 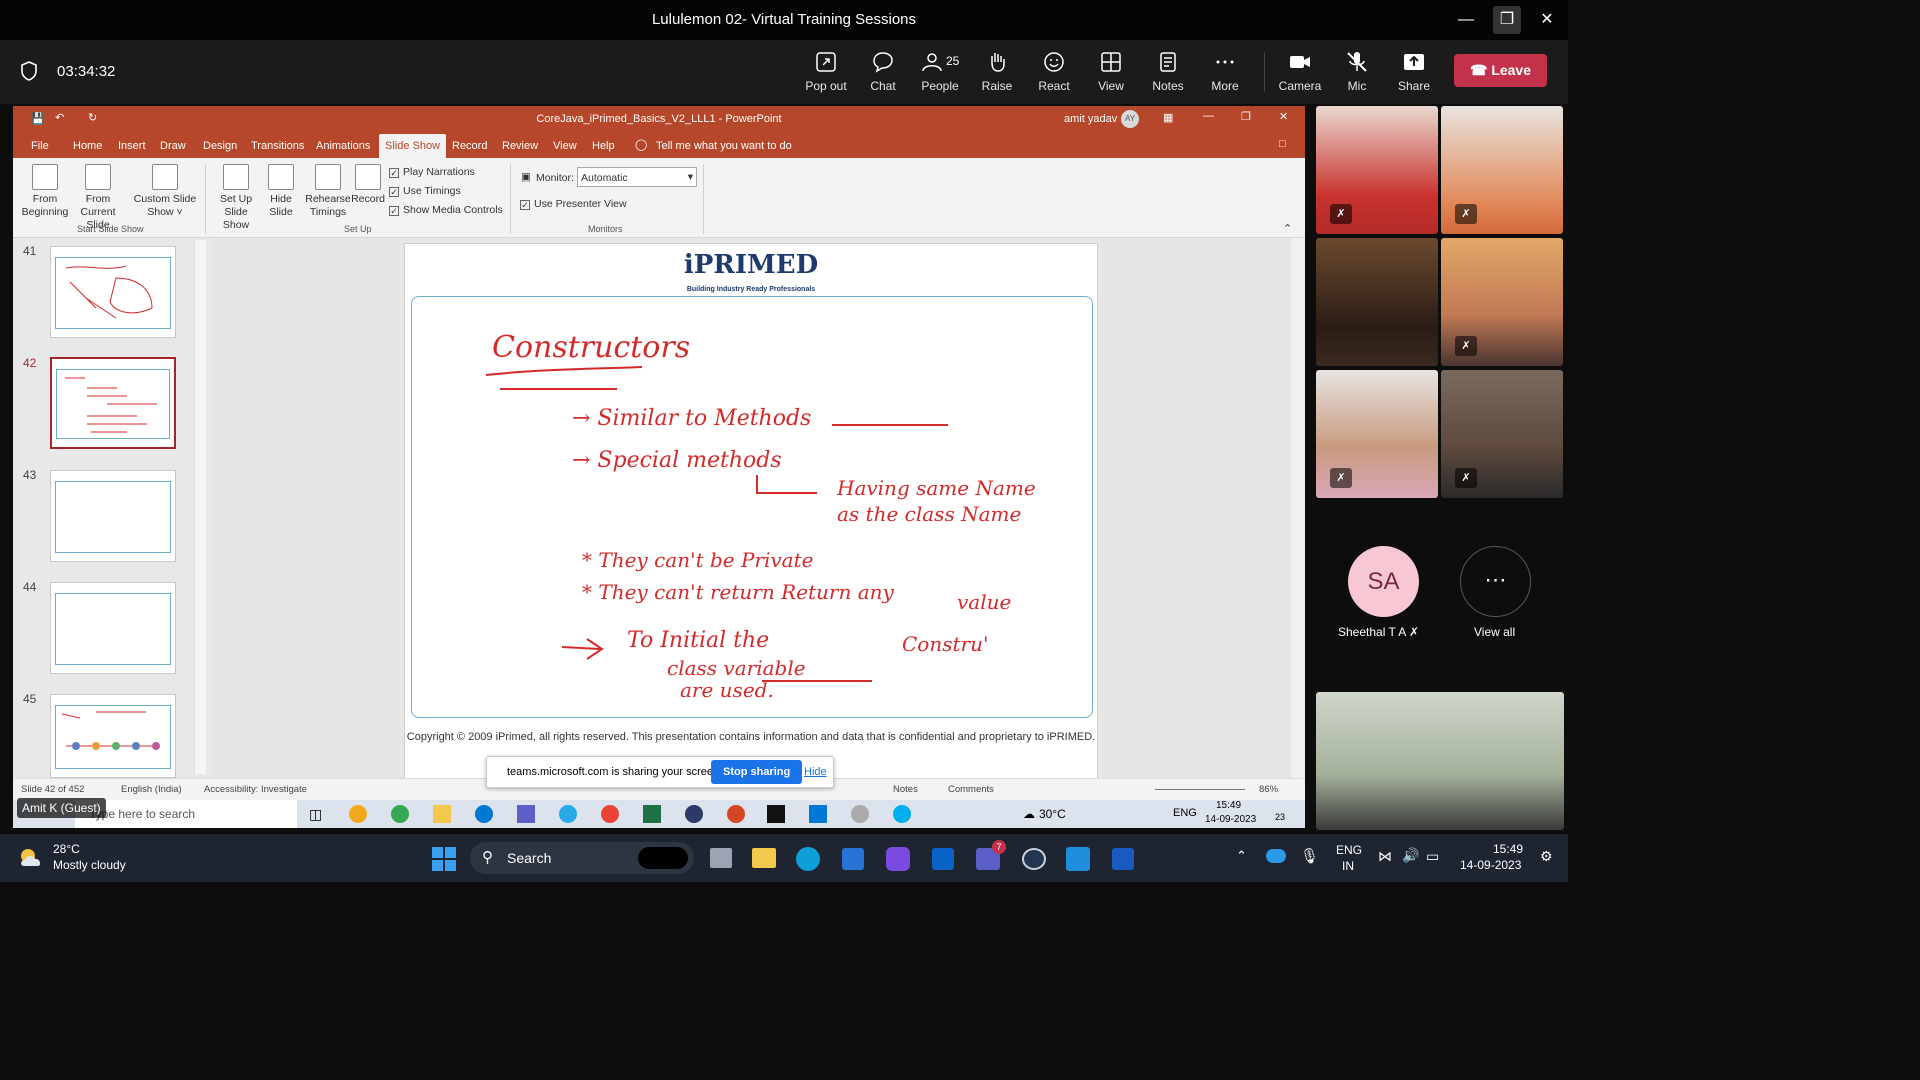 What do you see at coordinates (1276, 856) in the screenshot?
I see `onedrive-icon` at bounding box center [1276, 856].